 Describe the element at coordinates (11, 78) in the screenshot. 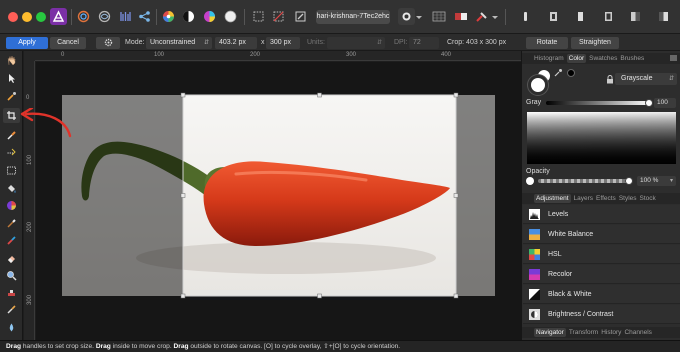

I see `move-tool-icon` at that location.